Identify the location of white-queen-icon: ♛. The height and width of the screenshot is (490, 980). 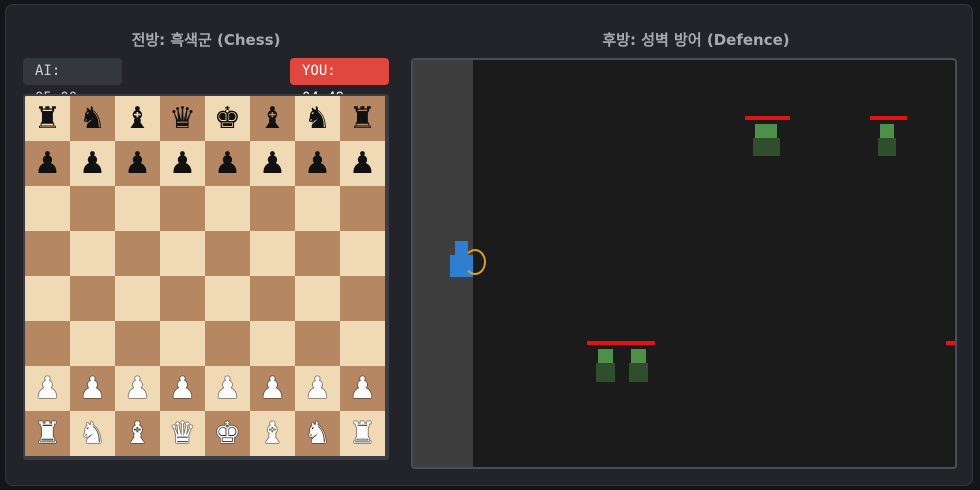
(182, 433).